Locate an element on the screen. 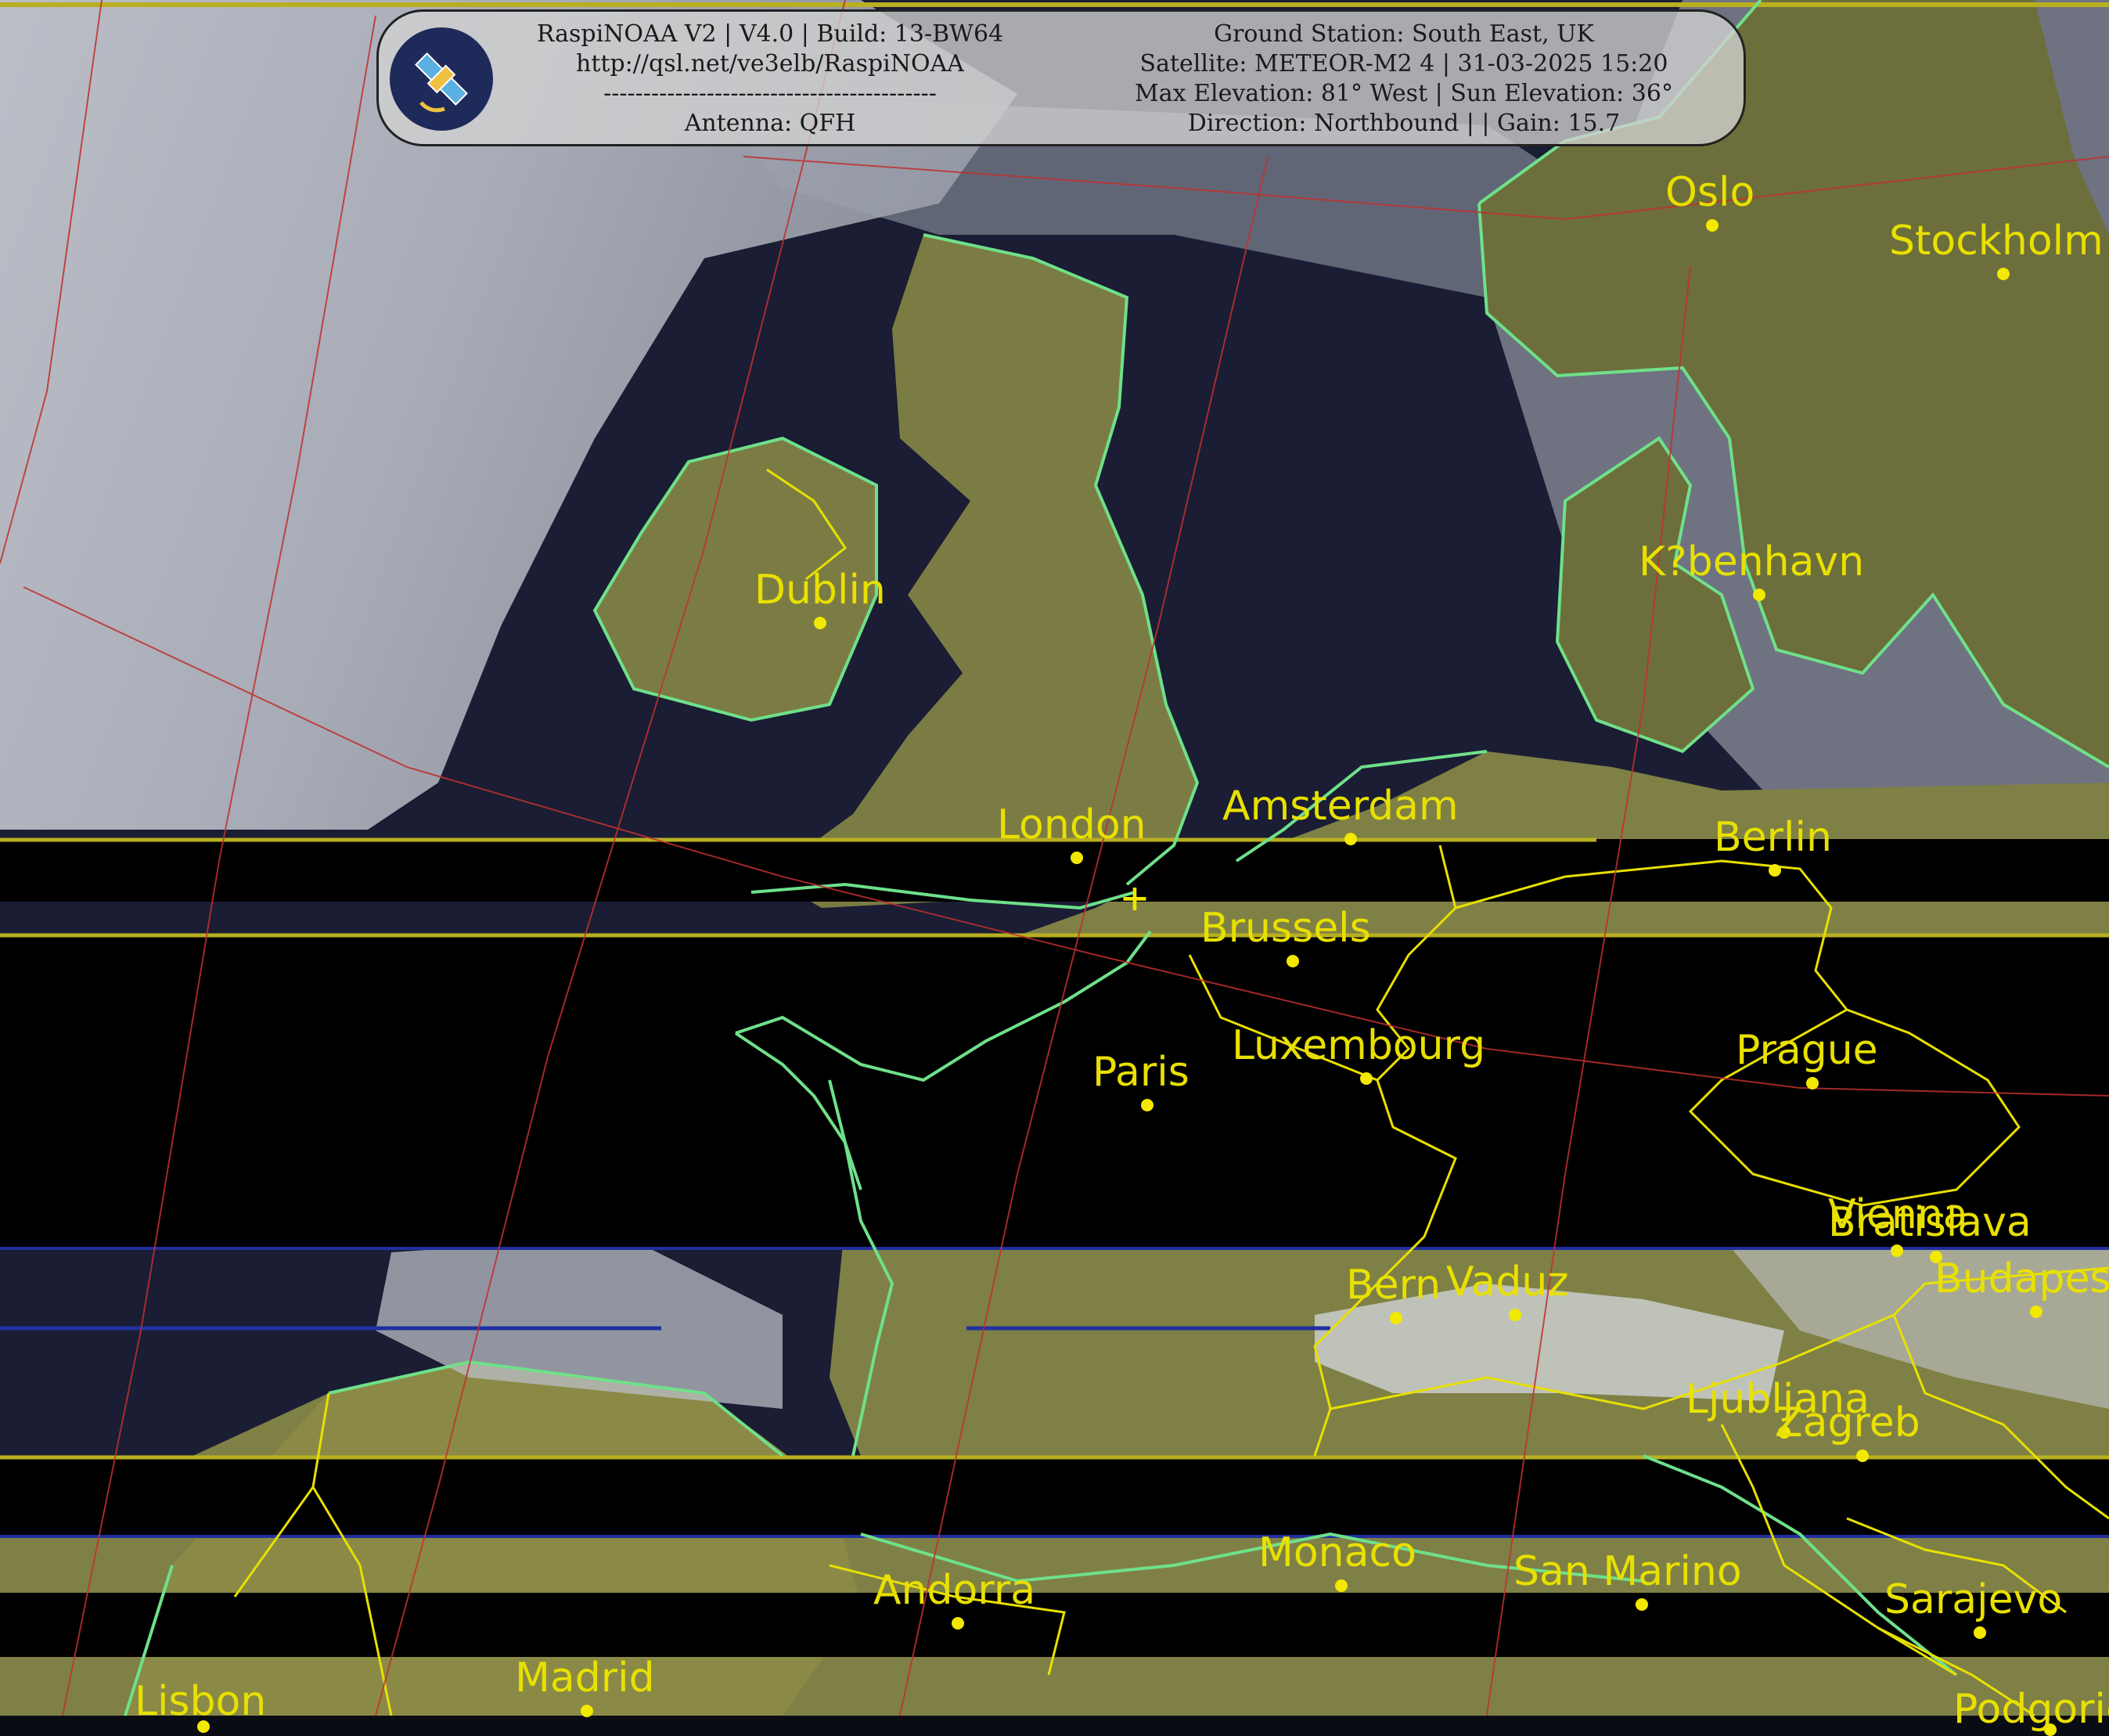  software-version: RaspiNOAA V2 | V4.0 | Build: 13-BW64 is located at coordinates (770, 34).